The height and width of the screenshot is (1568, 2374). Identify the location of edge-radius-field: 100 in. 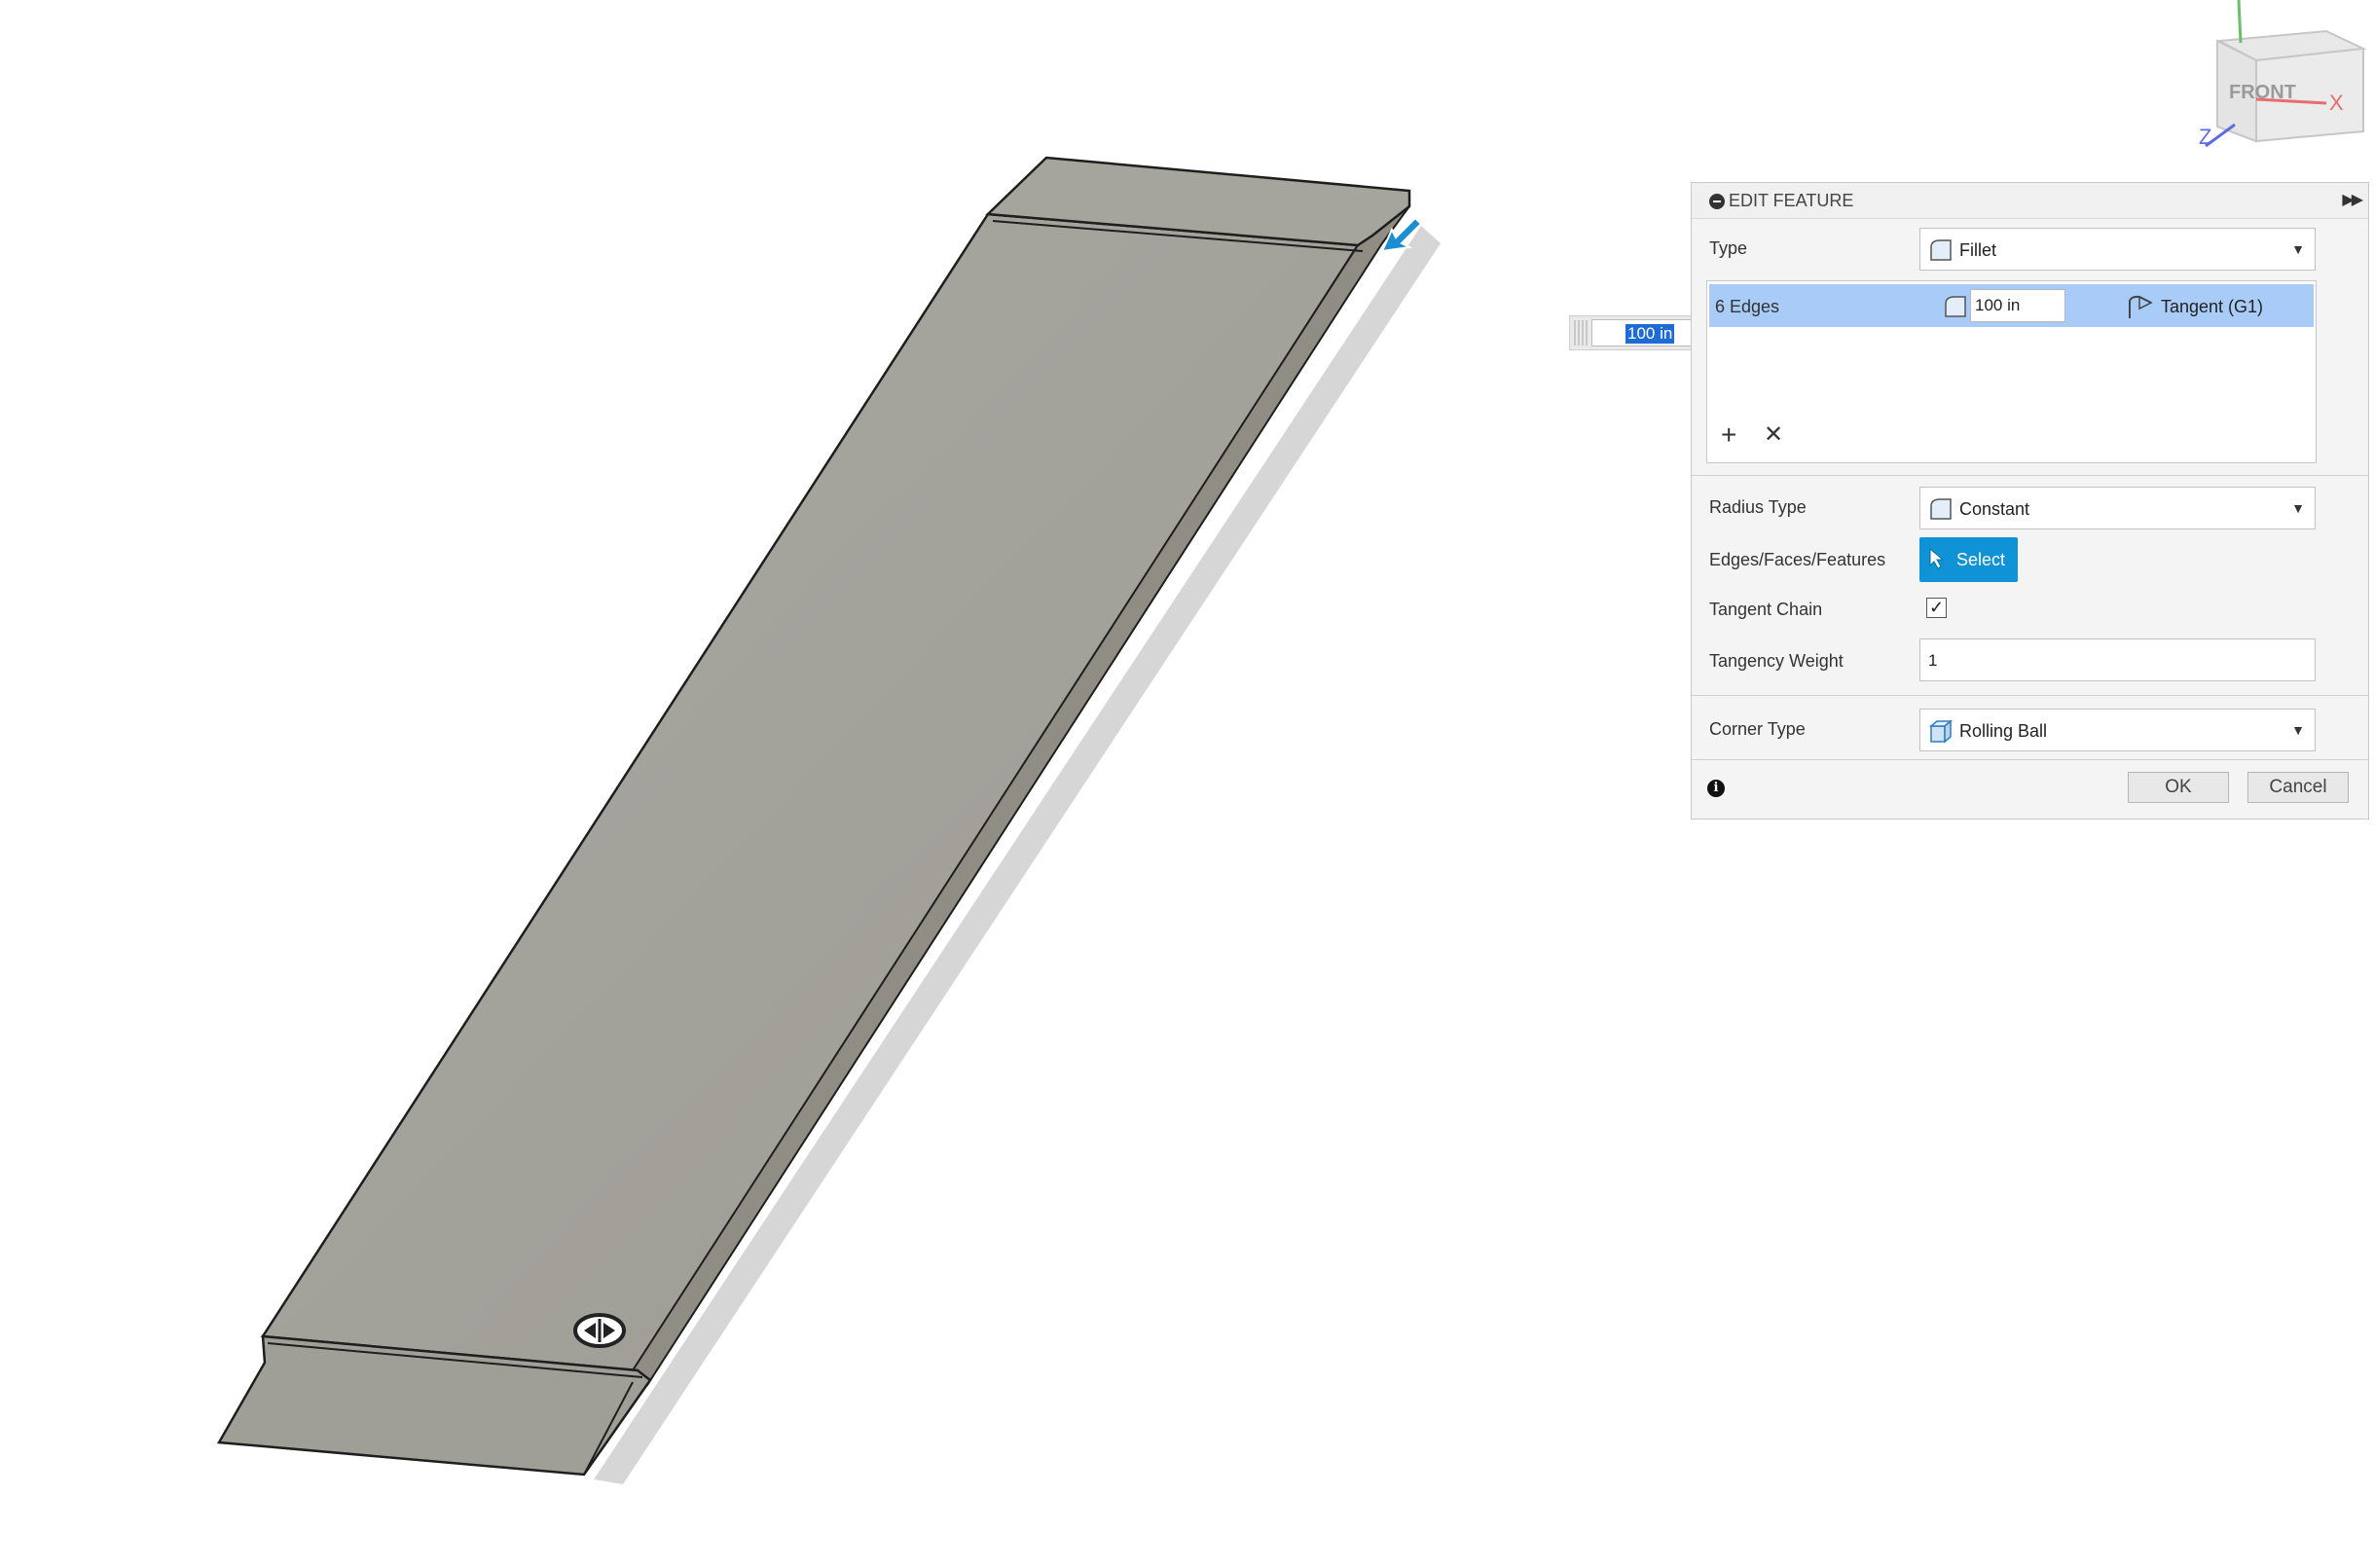
(2017, 305).